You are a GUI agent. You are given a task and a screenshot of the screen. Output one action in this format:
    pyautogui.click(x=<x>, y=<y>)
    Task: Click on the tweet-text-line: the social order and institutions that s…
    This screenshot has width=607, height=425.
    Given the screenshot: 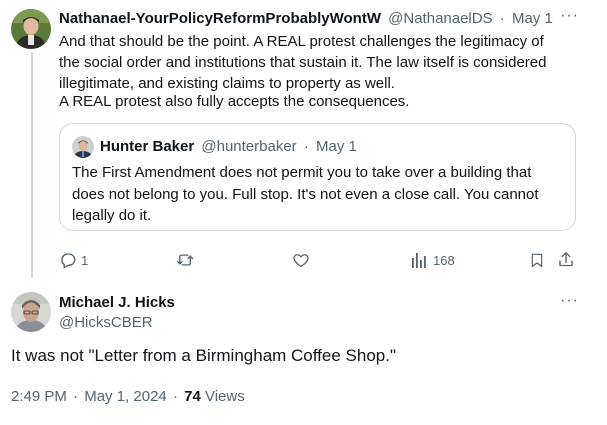 What is the action you would take?
    pyautogui.click(x=303, y=62)
    